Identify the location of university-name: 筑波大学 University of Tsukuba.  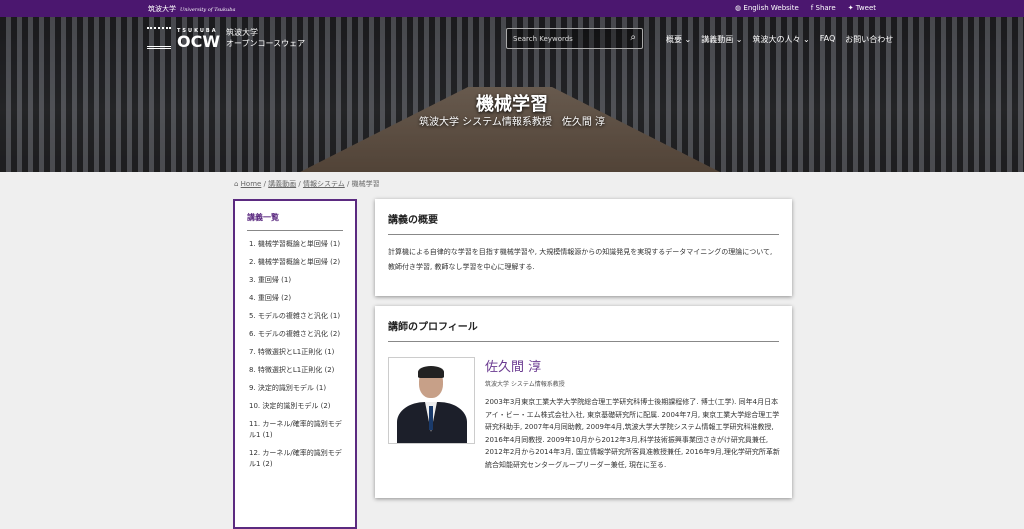
(192, 9).